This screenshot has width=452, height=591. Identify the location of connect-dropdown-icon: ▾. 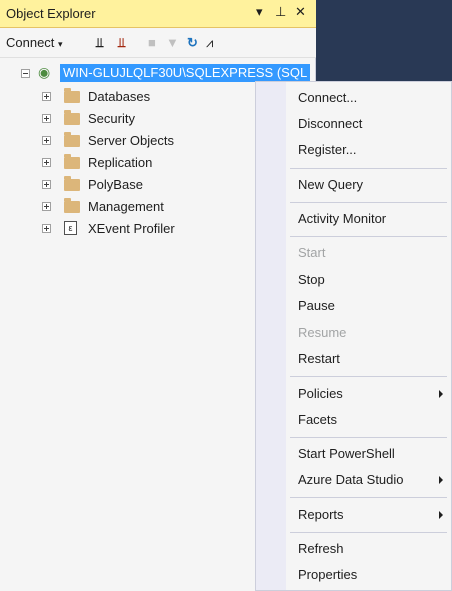
(60, 44).